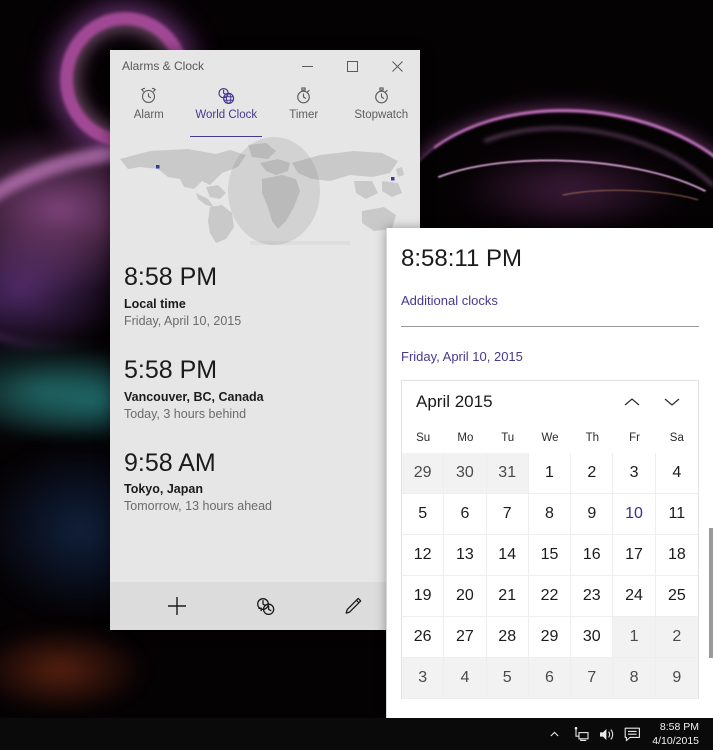 This screenshot has height=750, width=713. I want to click on add-clock-button, so click(177, 606).